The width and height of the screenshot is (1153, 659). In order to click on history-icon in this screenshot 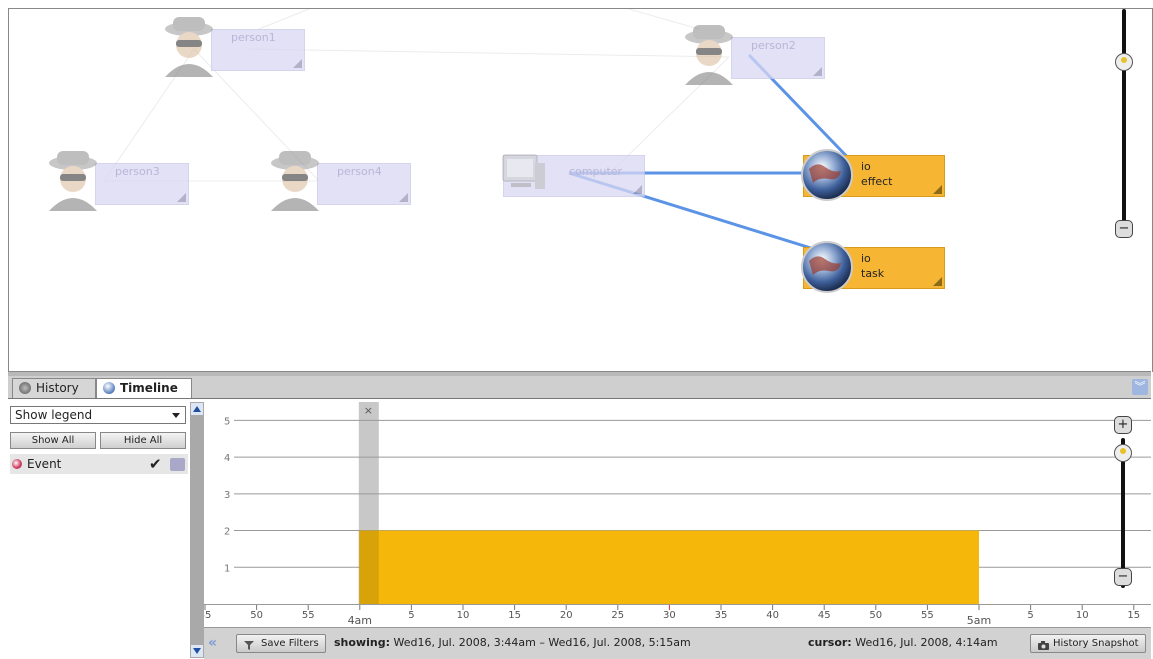, I will do `click(25, 388)`.